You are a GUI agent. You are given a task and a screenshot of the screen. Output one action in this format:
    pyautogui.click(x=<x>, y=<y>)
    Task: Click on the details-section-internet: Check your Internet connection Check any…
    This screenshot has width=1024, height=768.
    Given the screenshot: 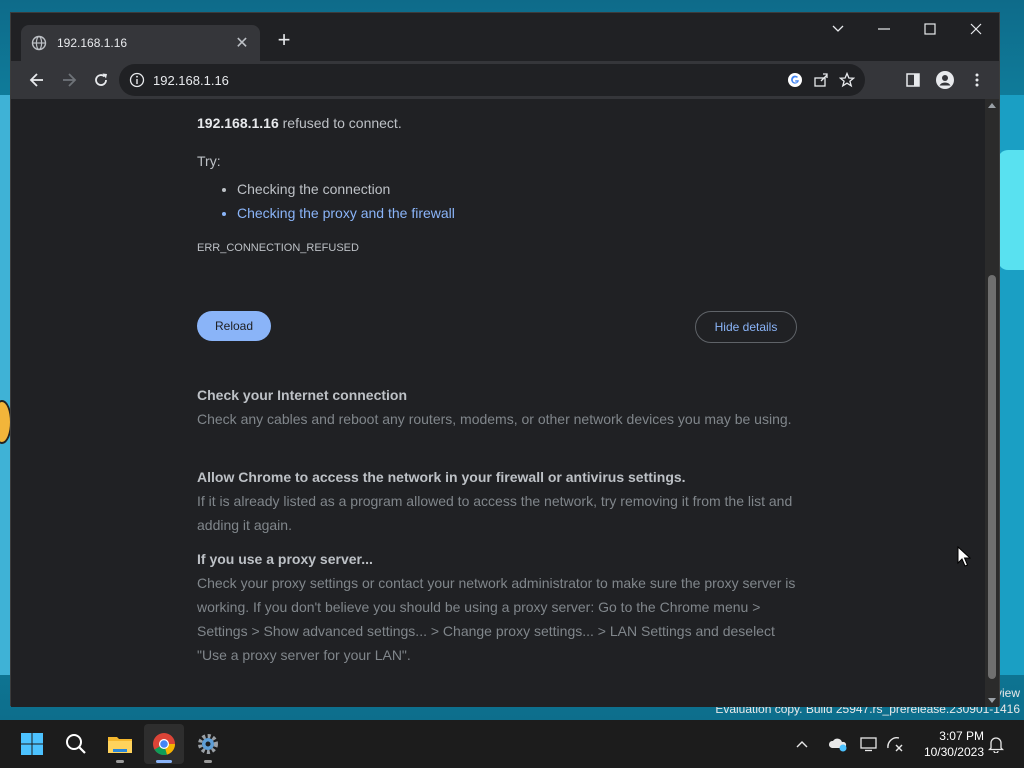 What is the action you would take?
    pyautogui.click(x=497, y=407)
    